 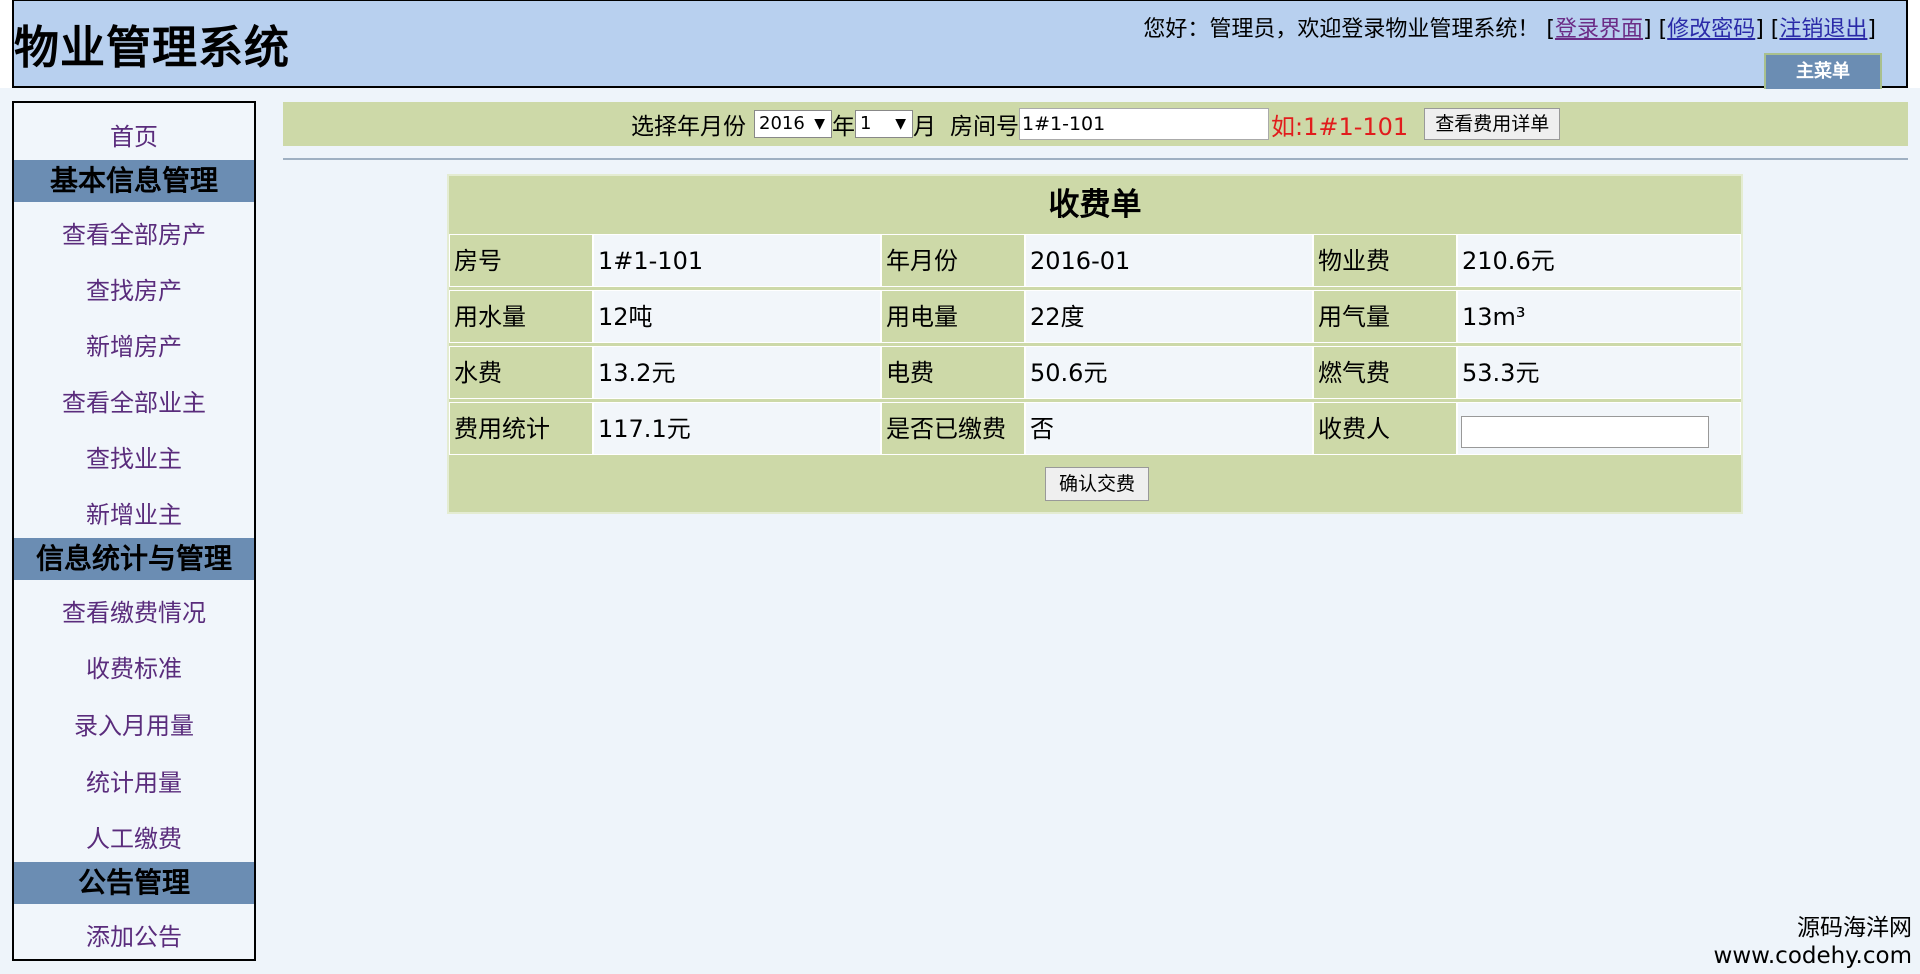 I want to click on year-suffix: 年, so click(x=843, y=127).